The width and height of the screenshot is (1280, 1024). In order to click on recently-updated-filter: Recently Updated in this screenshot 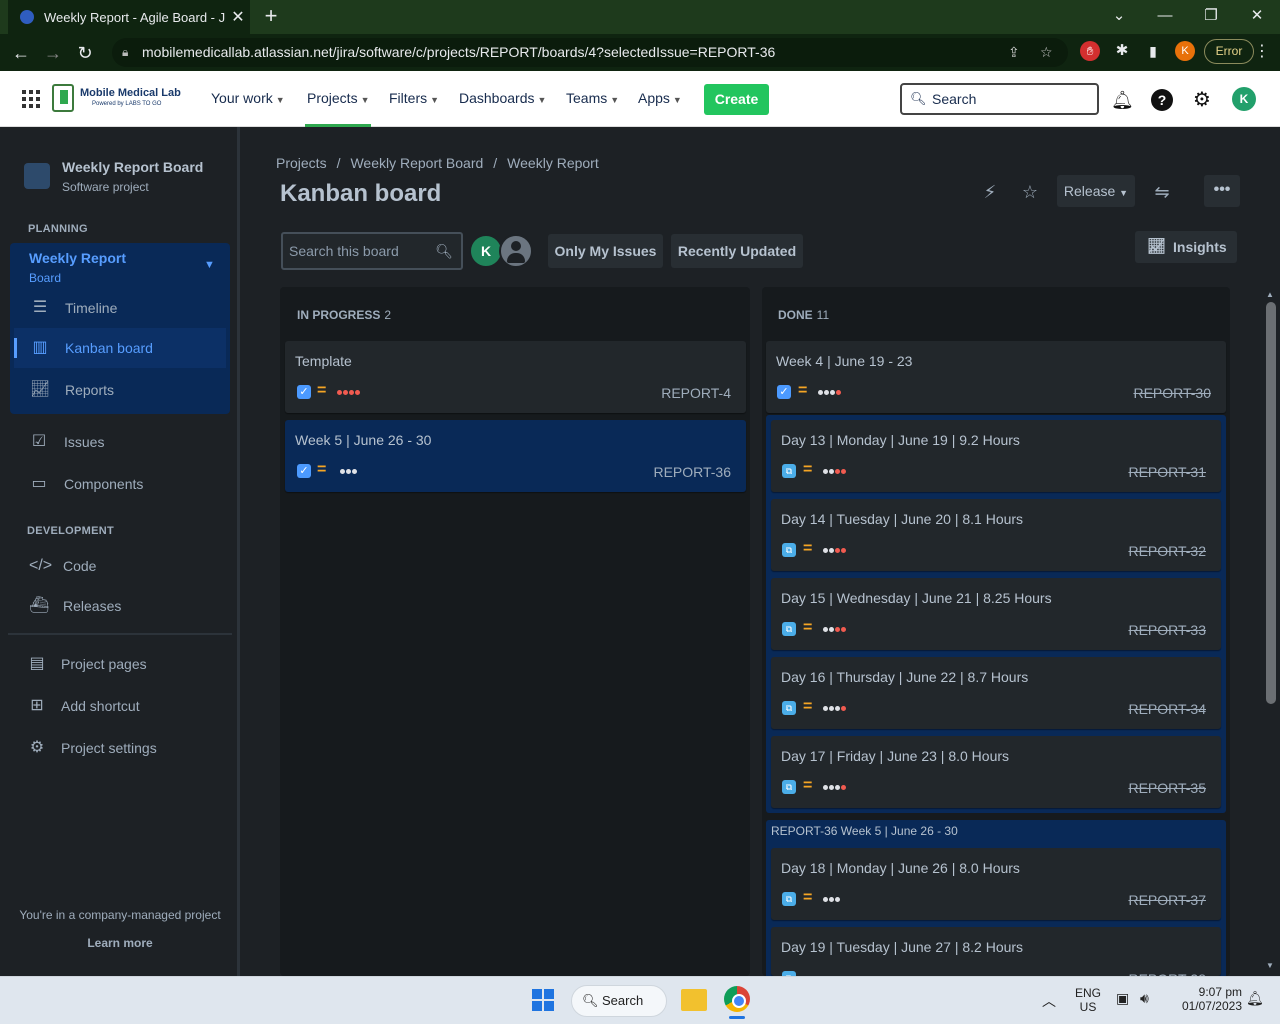, I will do `click(737, 251)`.